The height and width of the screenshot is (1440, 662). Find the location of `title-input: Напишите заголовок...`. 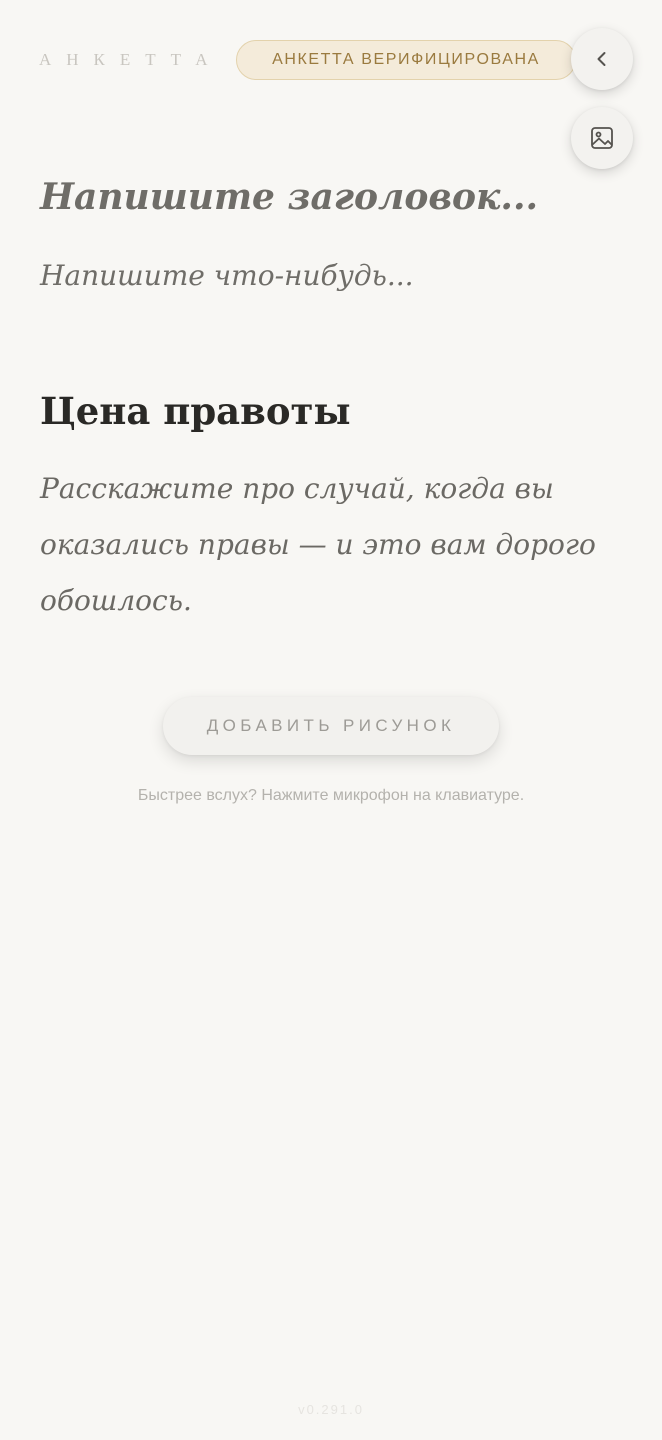

title-input: Напишите заголовок... is located at coordinates (289, 197).